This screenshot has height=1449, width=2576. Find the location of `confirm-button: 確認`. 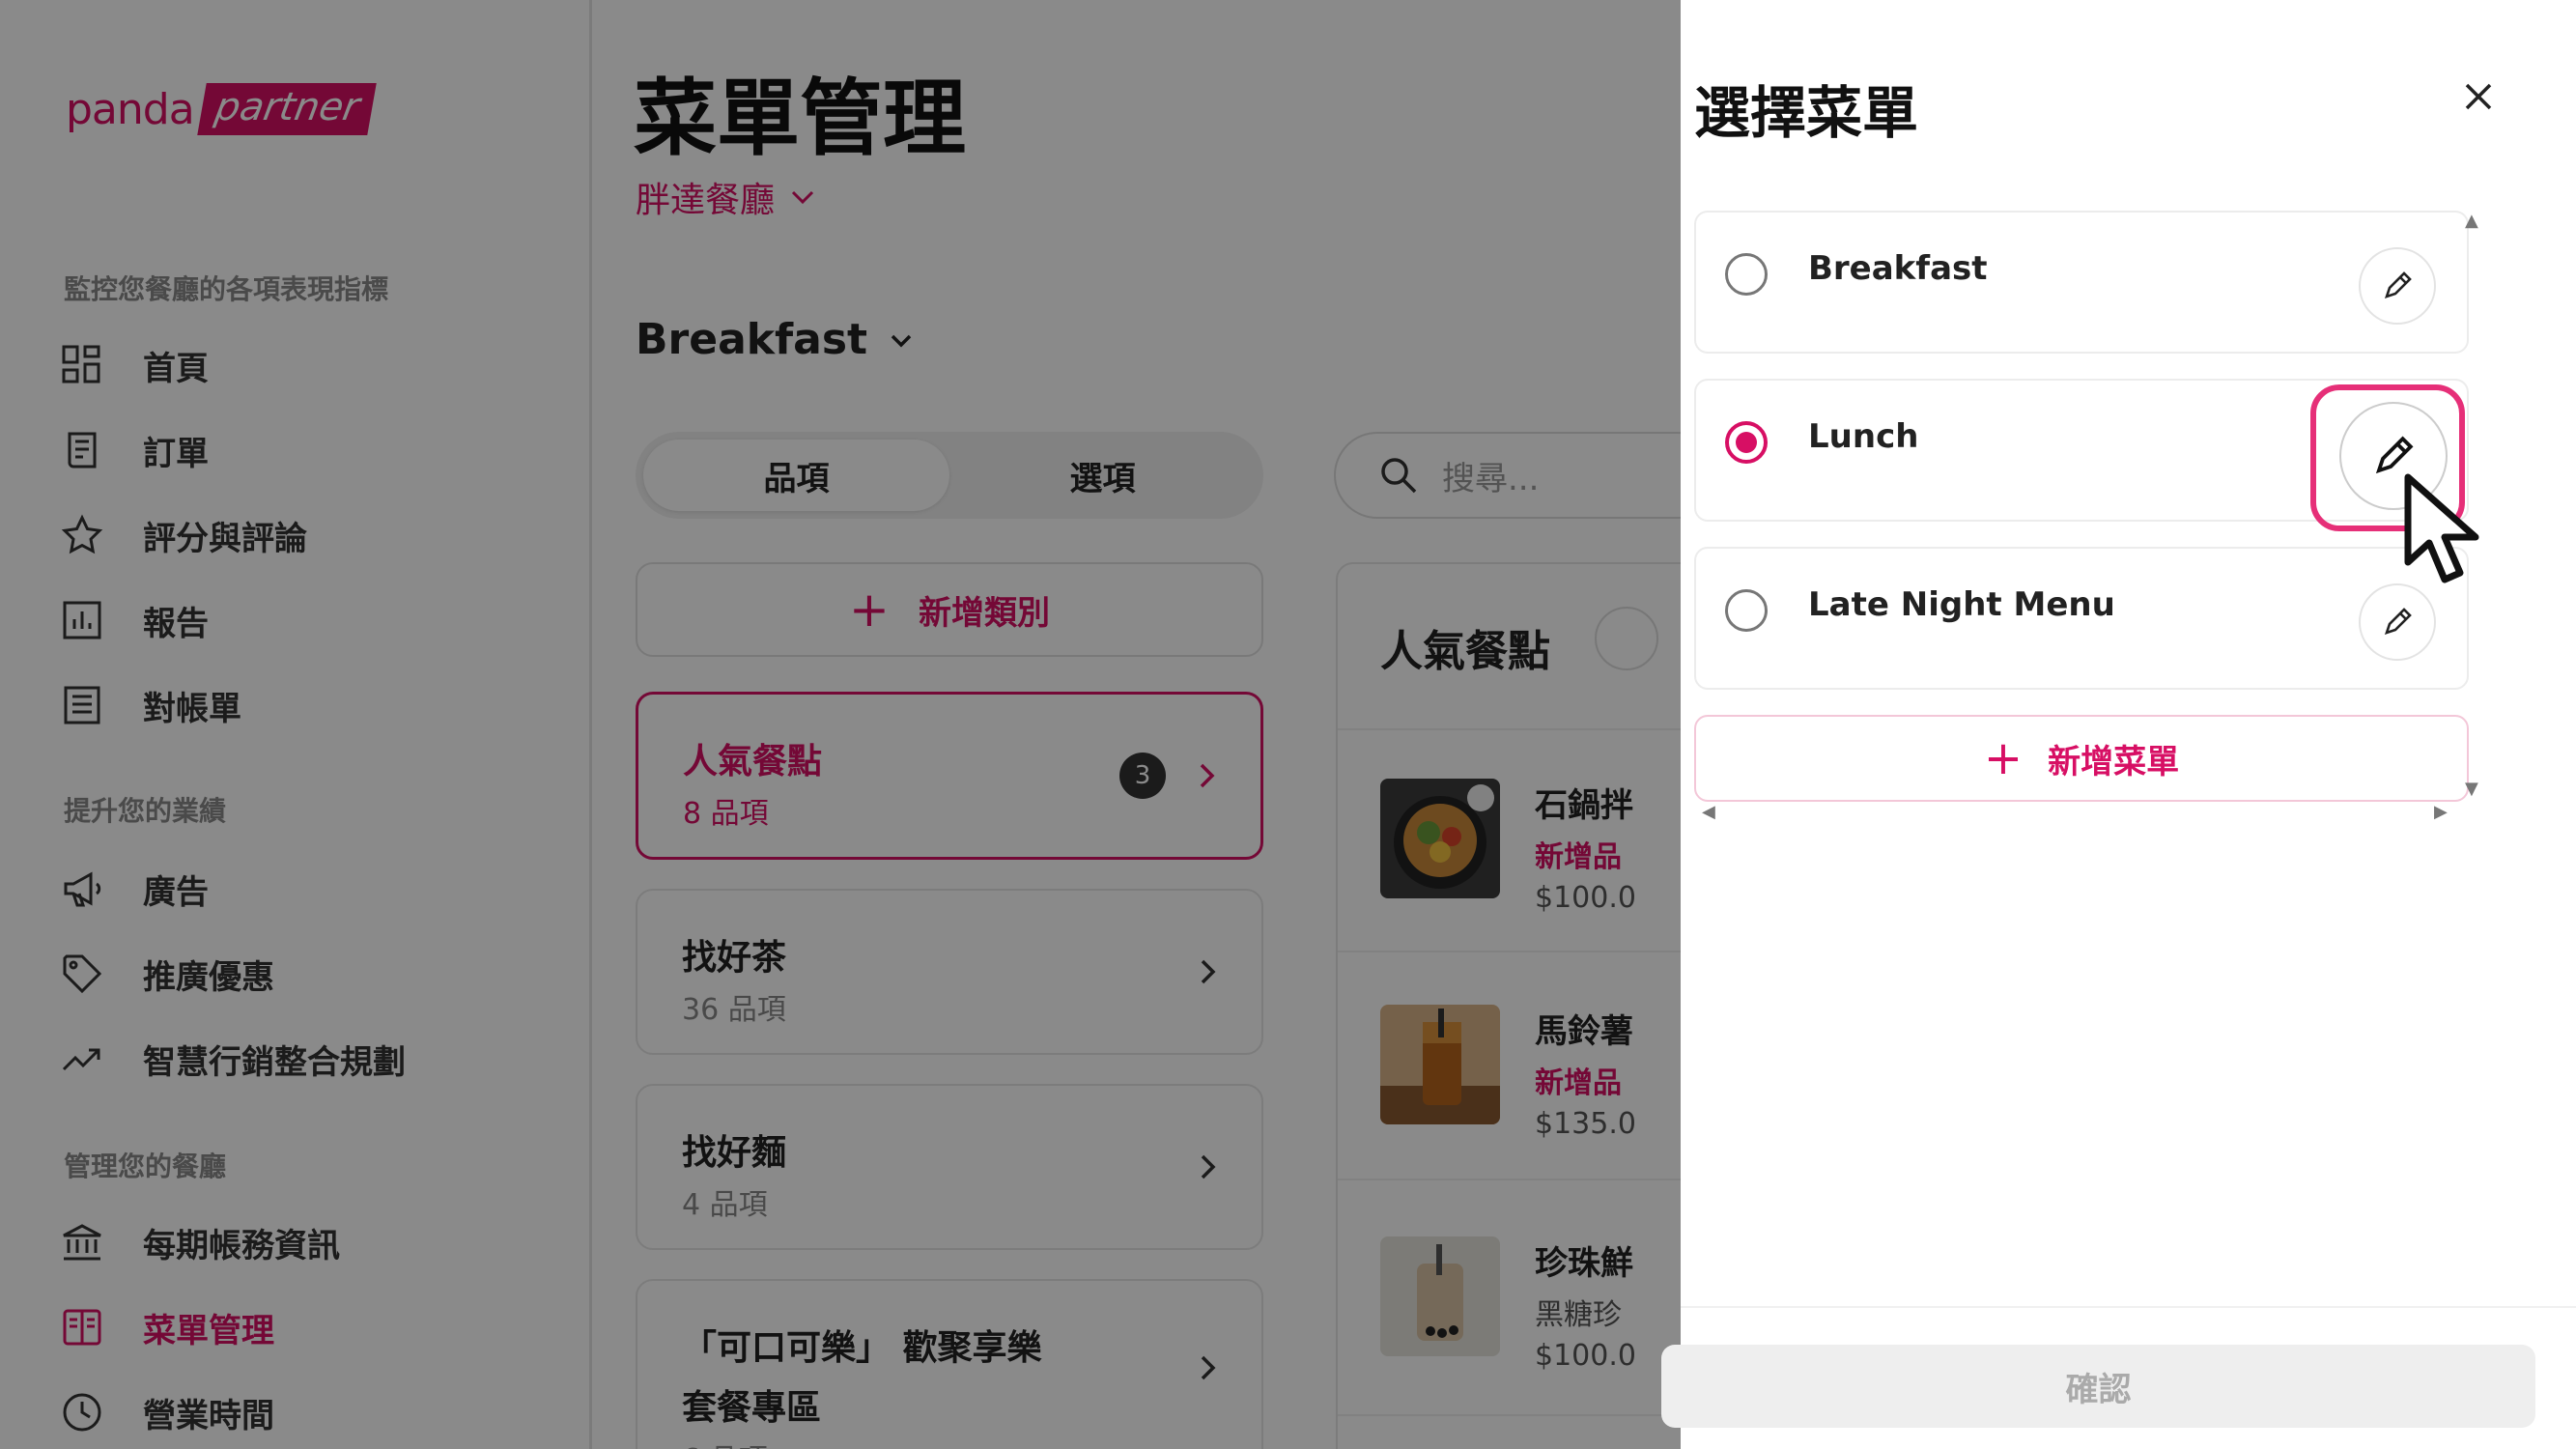

confirm-button: 確認 is located at coordinates (2098, 1386).